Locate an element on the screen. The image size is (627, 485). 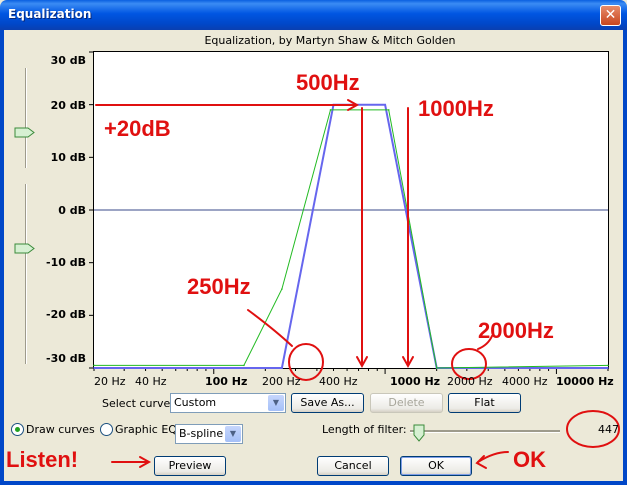
x-tick-label: 400 Hz is located at coordinates (338, 381).